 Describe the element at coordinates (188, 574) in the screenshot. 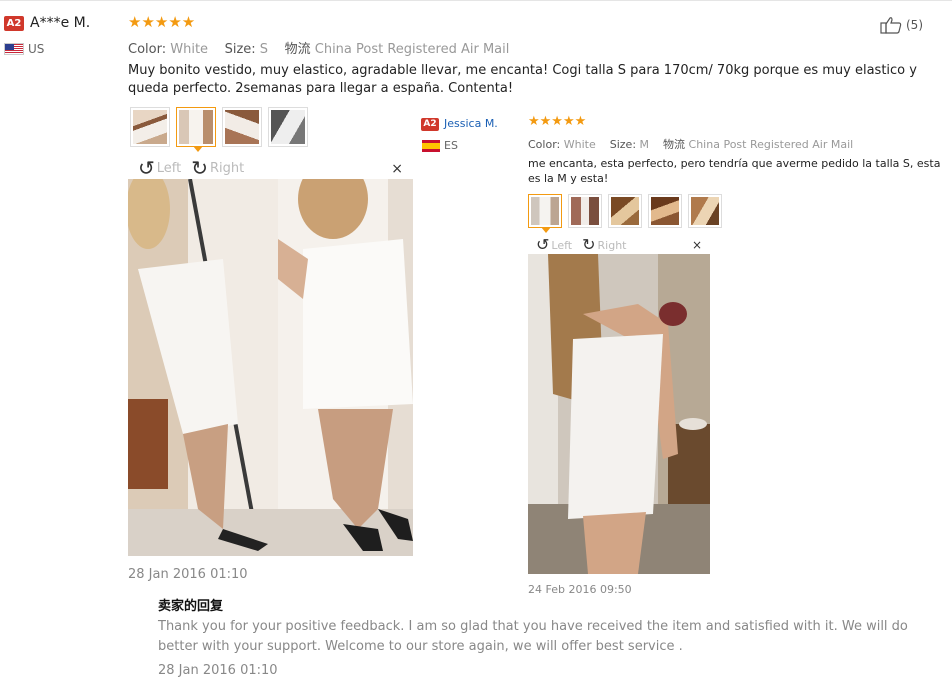

I see `review-date: 28 Jan 2016 01:10` at that location.